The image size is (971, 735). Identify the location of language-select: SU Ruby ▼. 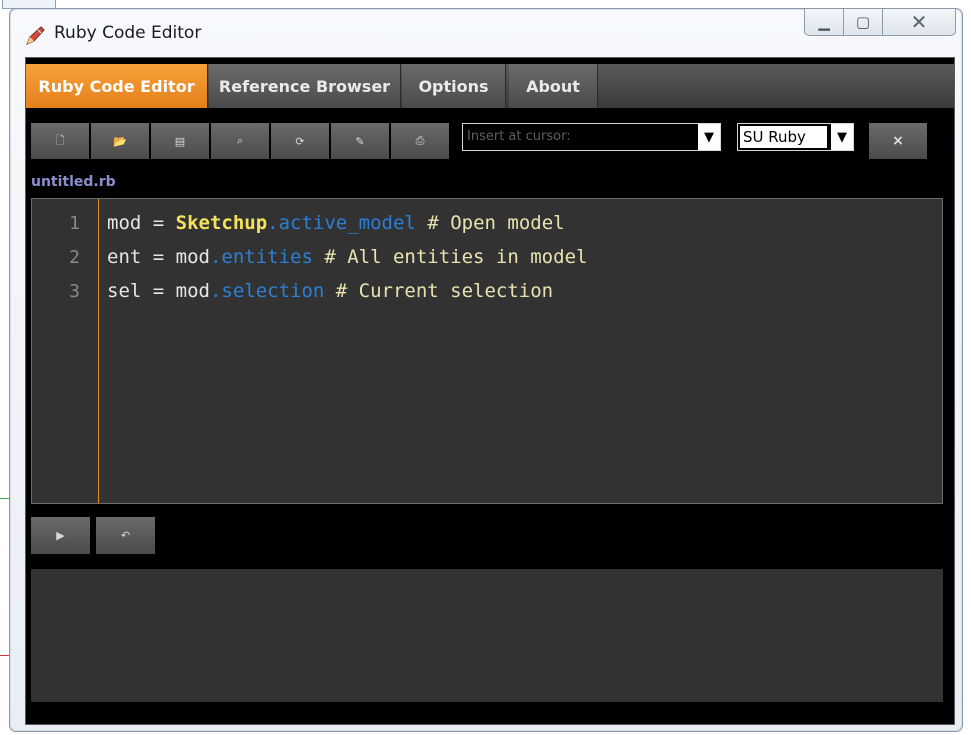
(795, 137).